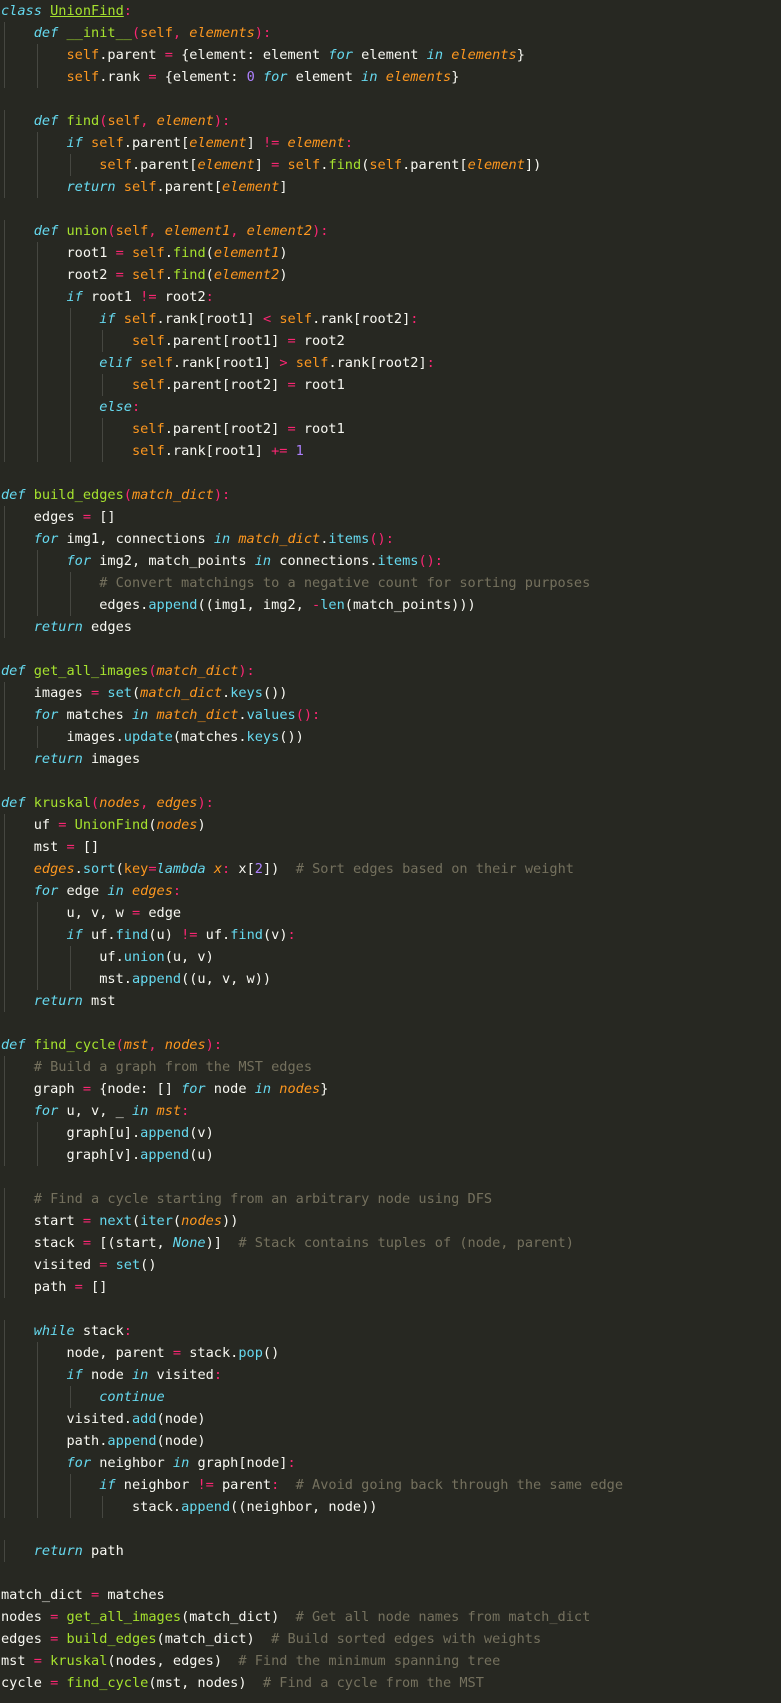 The width and height of the screenshot is (781, 1703). Describe the element at coordinates (390, 715) in the screenshot. I see `code-line: for matches in match_dict.values():` at that location.